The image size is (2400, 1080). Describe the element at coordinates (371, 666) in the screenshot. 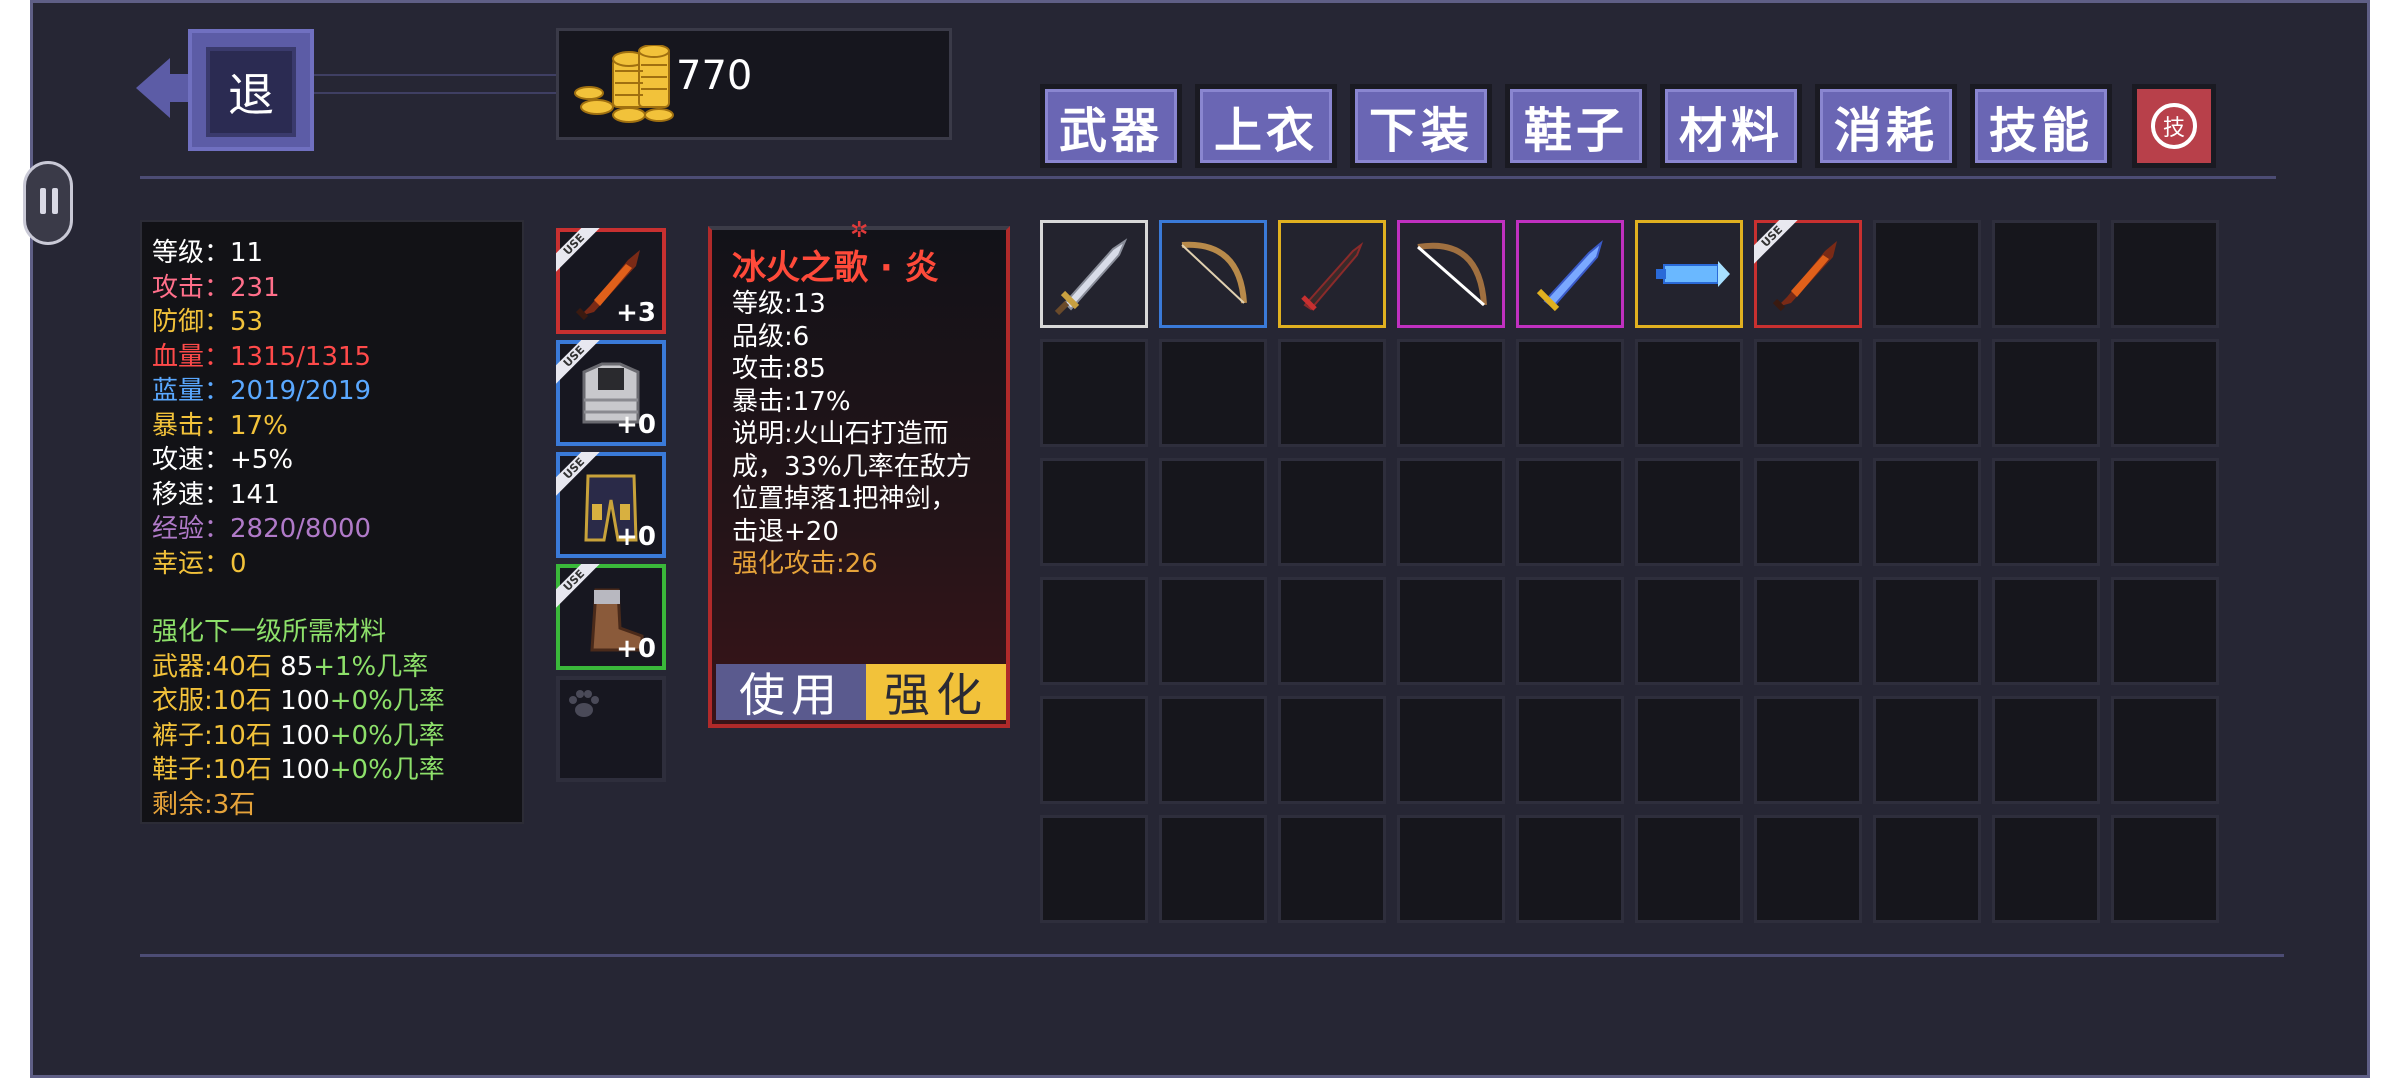

I see `upgrade-weapon-rate: +1%几率` at that location.